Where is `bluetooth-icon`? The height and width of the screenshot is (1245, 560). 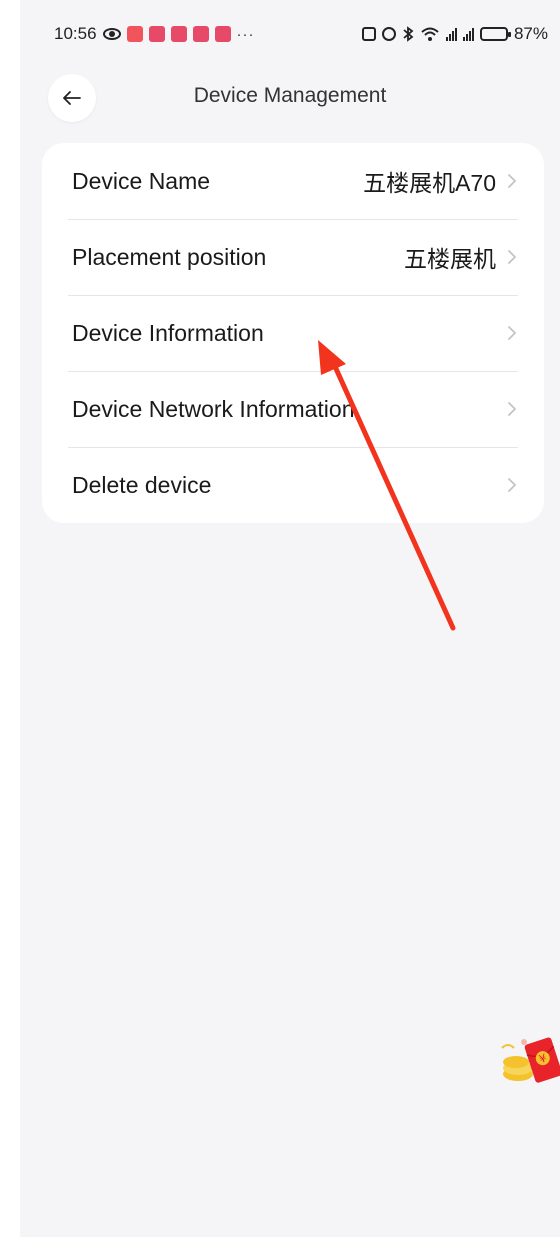 bluetooth-icon is located at coordinates (408, 34).